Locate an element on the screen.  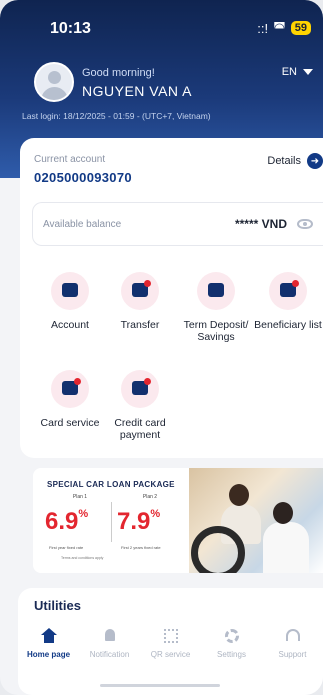
balance-label: Available balance is located at coordinates (82, 224).